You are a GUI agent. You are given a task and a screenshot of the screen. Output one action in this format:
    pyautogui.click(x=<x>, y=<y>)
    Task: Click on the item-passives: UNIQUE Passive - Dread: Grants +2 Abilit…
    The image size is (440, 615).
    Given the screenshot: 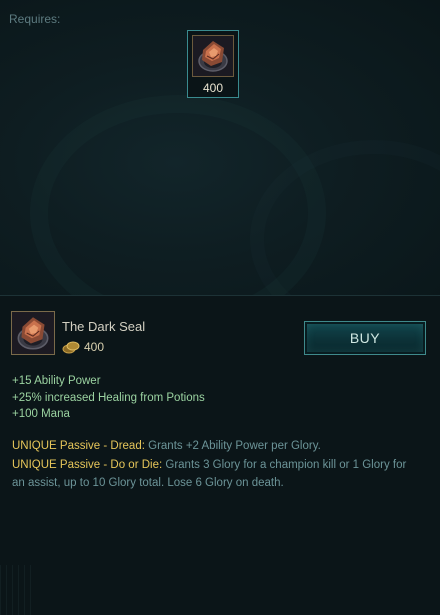 What is the action you would take?
    pyautogui.click(x=217, y=465)
    